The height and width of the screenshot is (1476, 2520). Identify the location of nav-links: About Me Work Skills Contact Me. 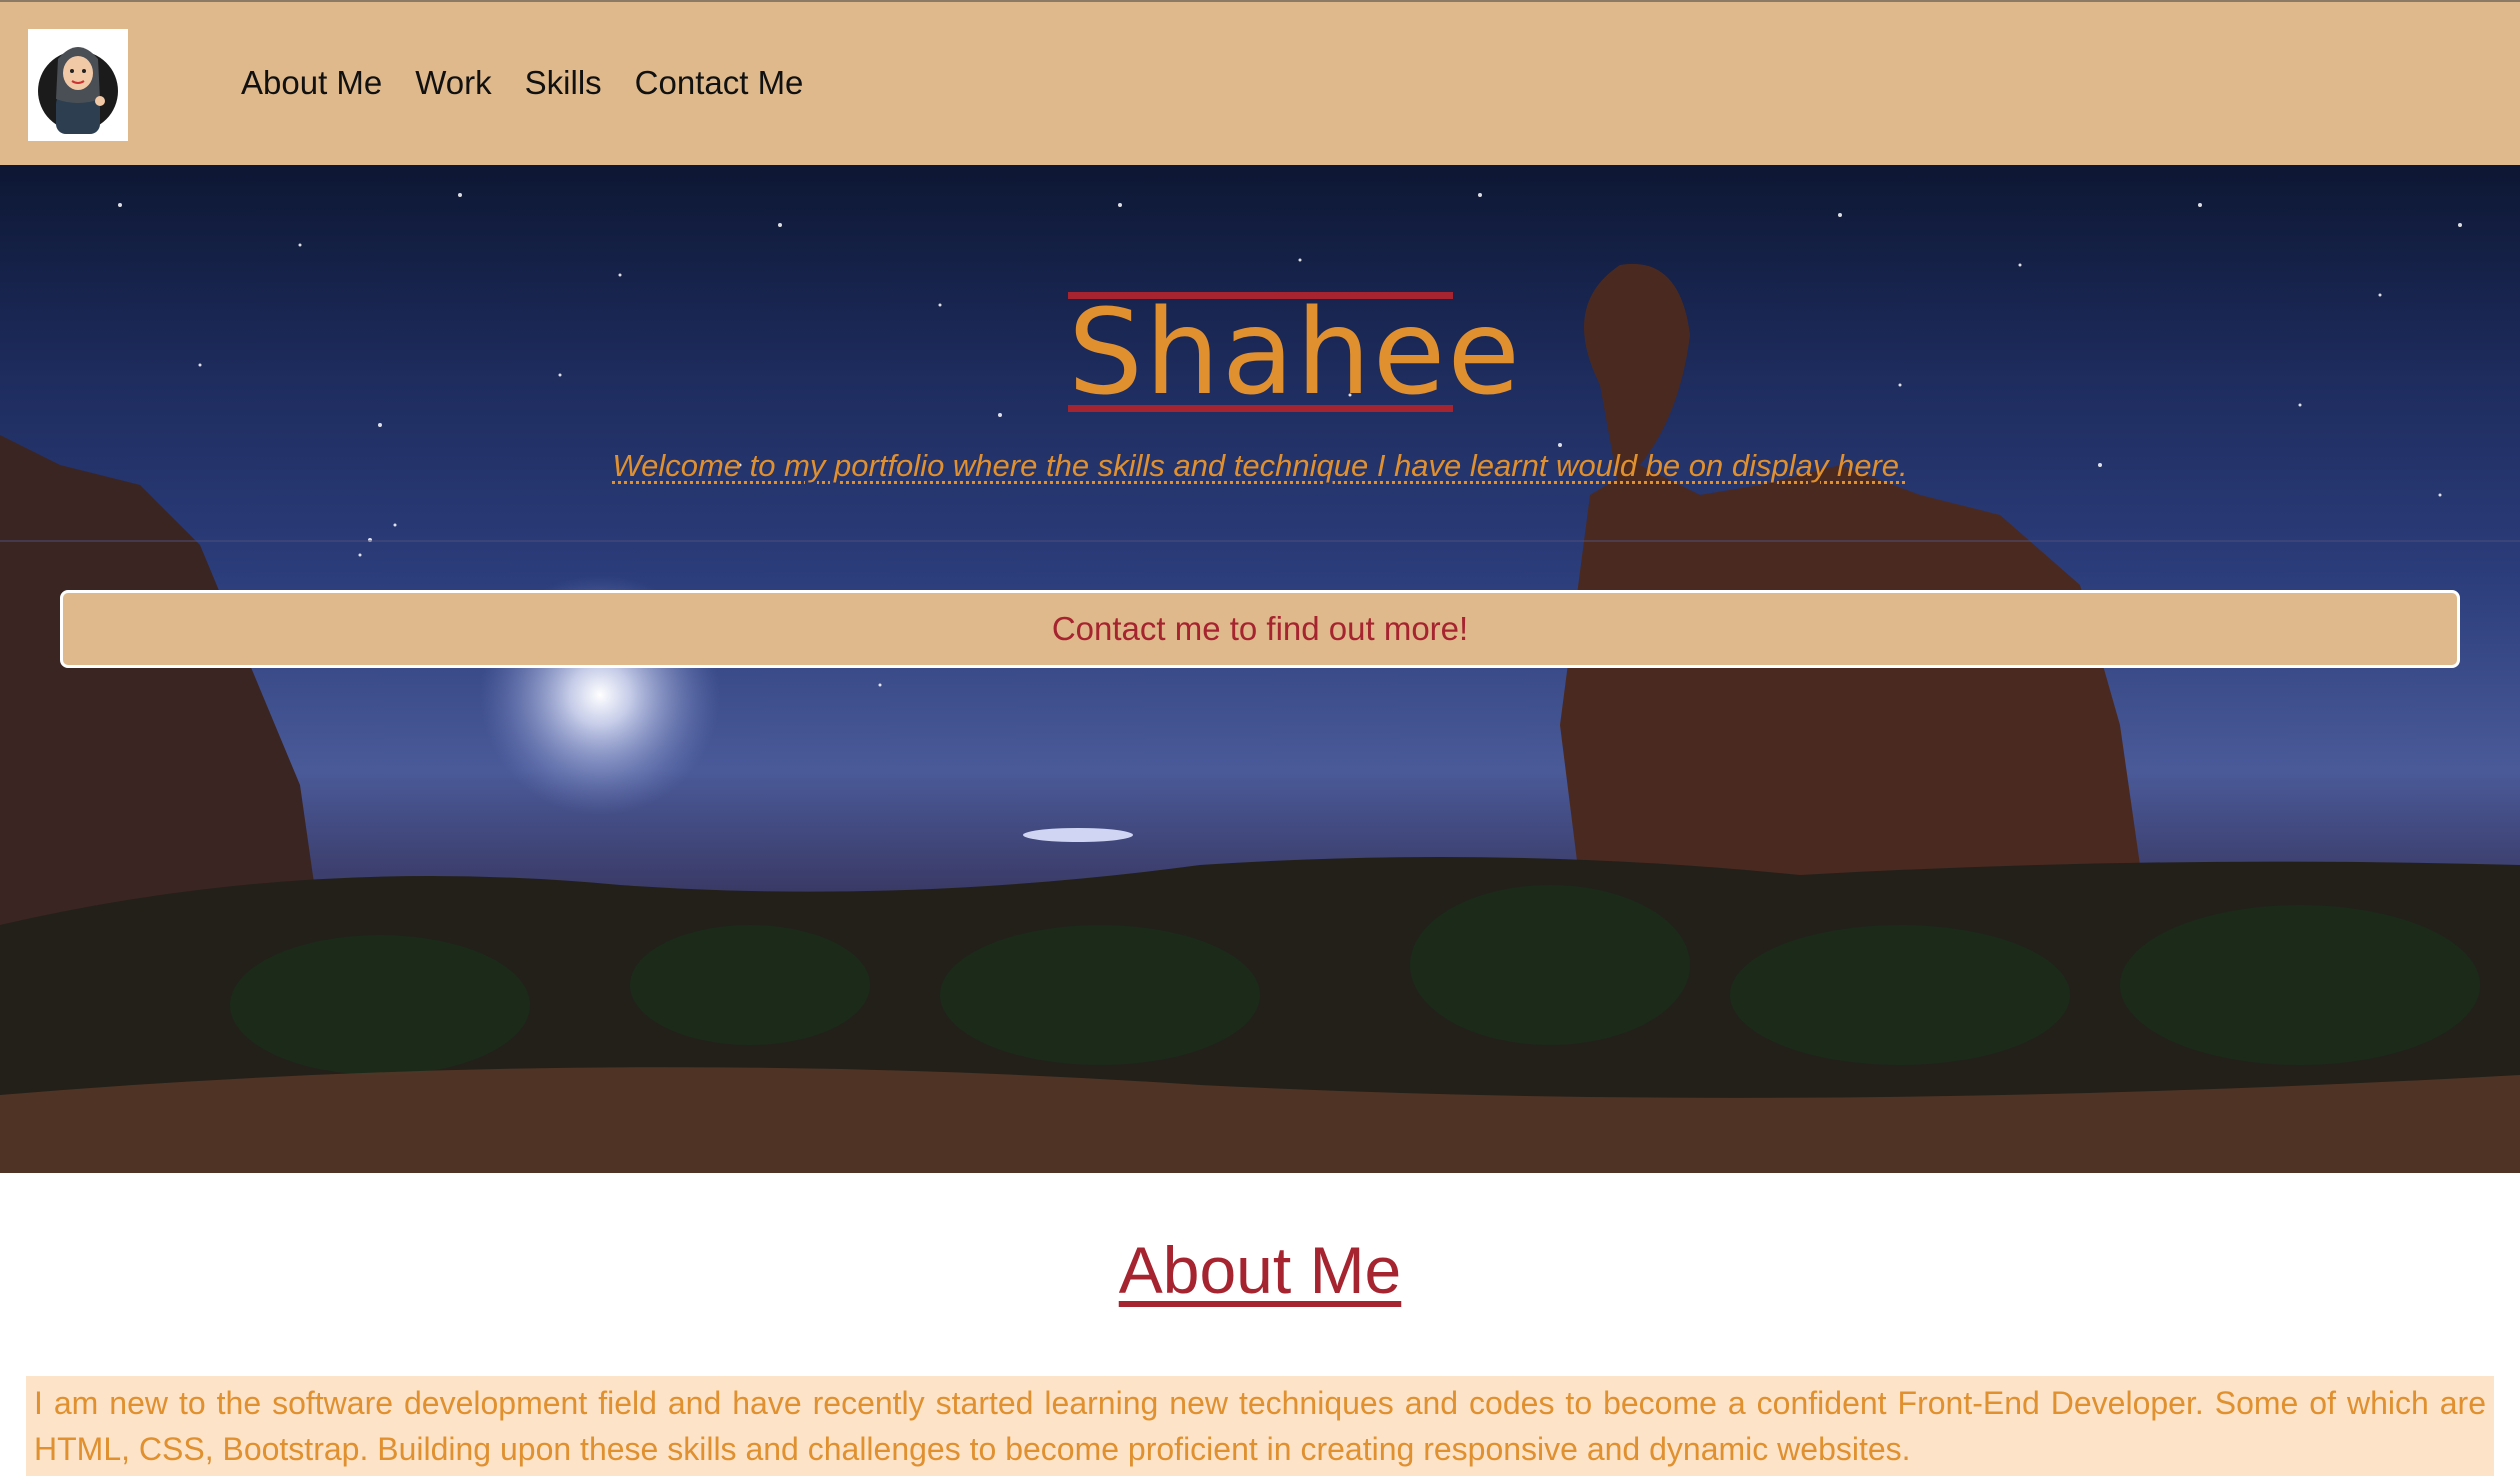
(522, 83).